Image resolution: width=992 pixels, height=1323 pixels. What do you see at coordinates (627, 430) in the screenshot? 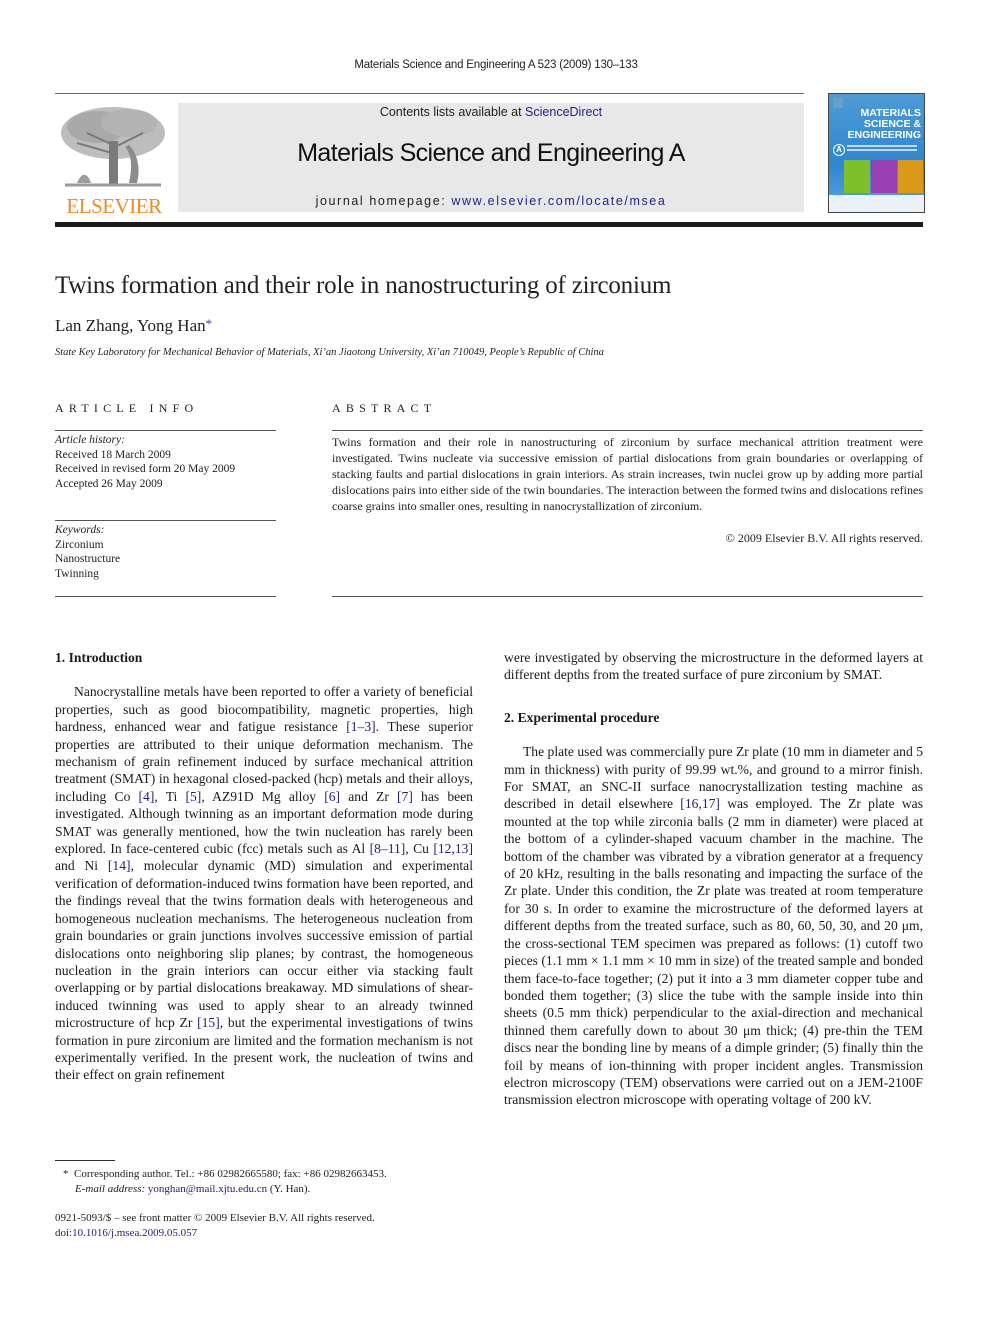
I see `abstract-rule` at bounding box center [627, 430].